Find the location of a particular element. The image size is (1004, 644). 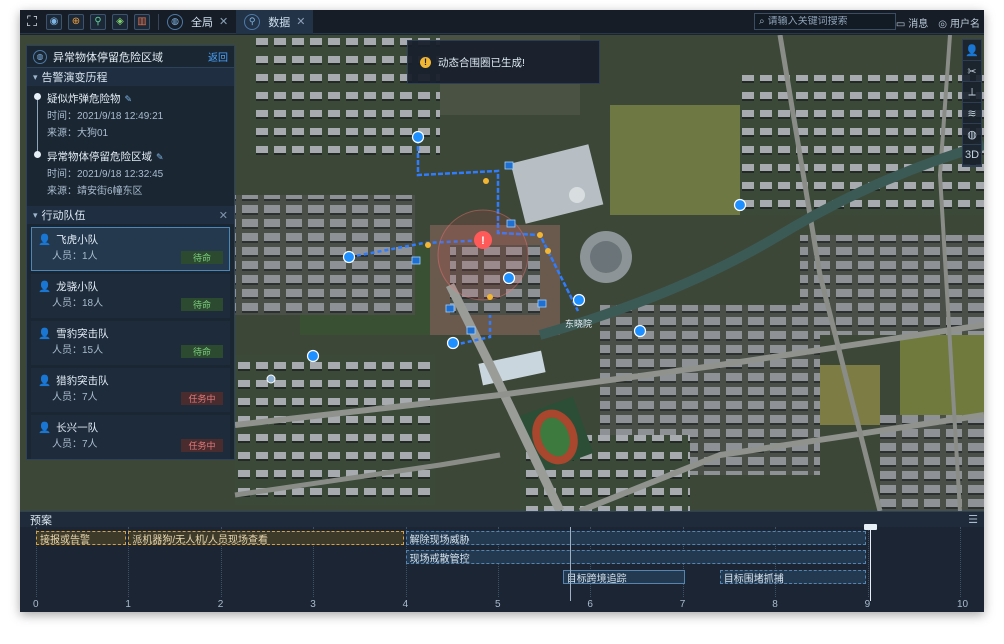

timeline-marker is located at coordinates (570, 564).